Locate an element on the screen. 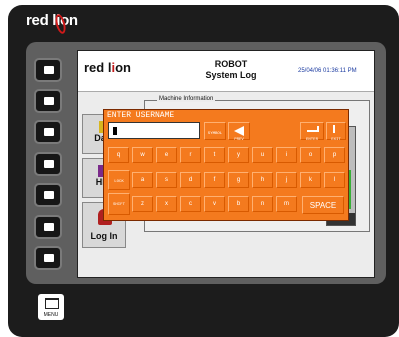 This screenshot has width=399, height=337. datetime-display: 25/04/06 01:36:11 PM is located at coordinates (327, 71).